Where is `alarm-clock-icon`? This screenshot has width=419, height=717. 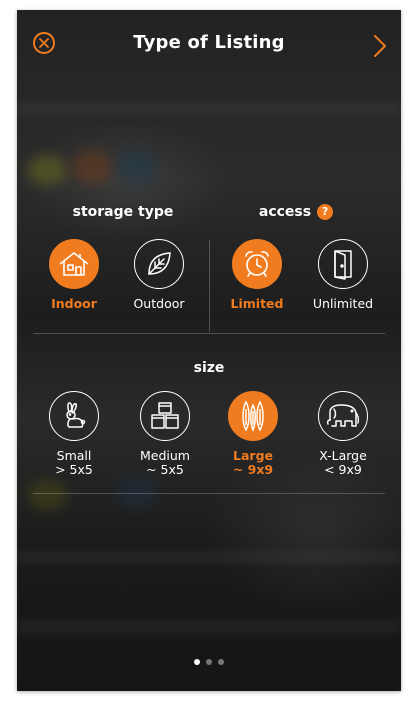
alarm-clock-icon is located at coordinates (257, 264).